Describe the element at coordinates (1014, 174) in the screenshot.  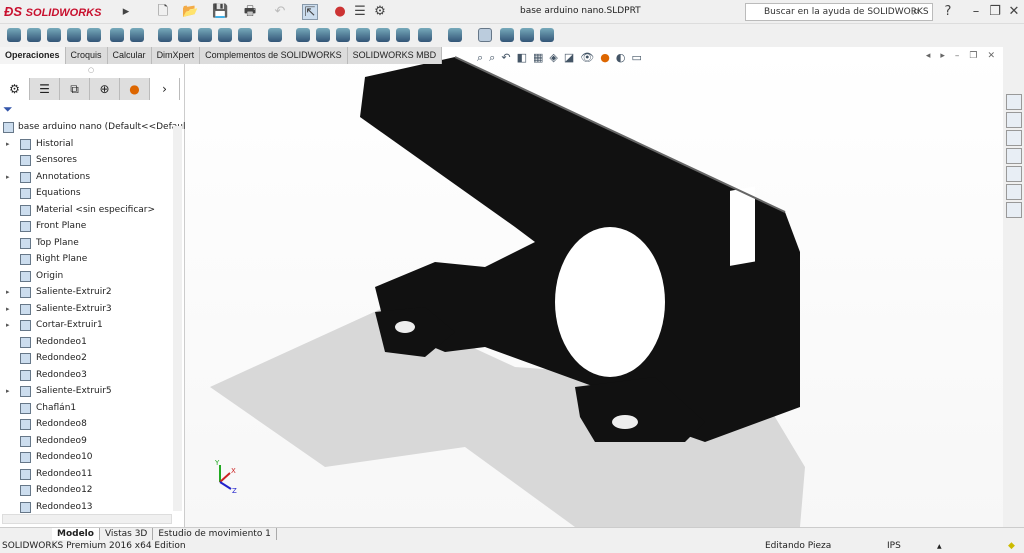
I see `appearances-icon` at that location.